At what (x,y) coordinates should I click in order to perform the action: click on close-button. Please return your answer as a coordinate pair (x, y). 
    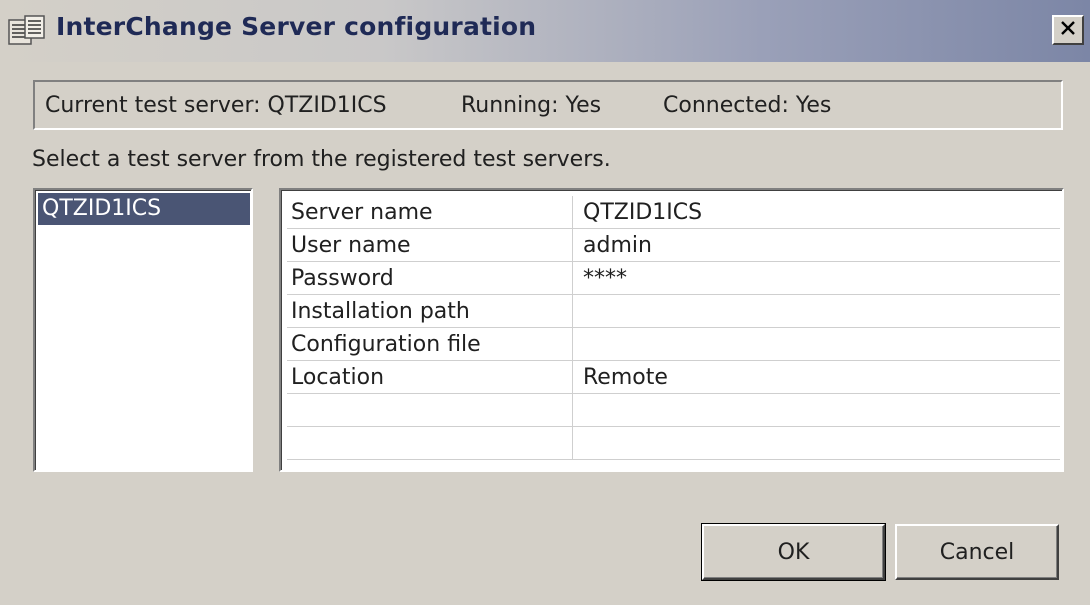
    Looking at the image, I should click on (1068, 30).